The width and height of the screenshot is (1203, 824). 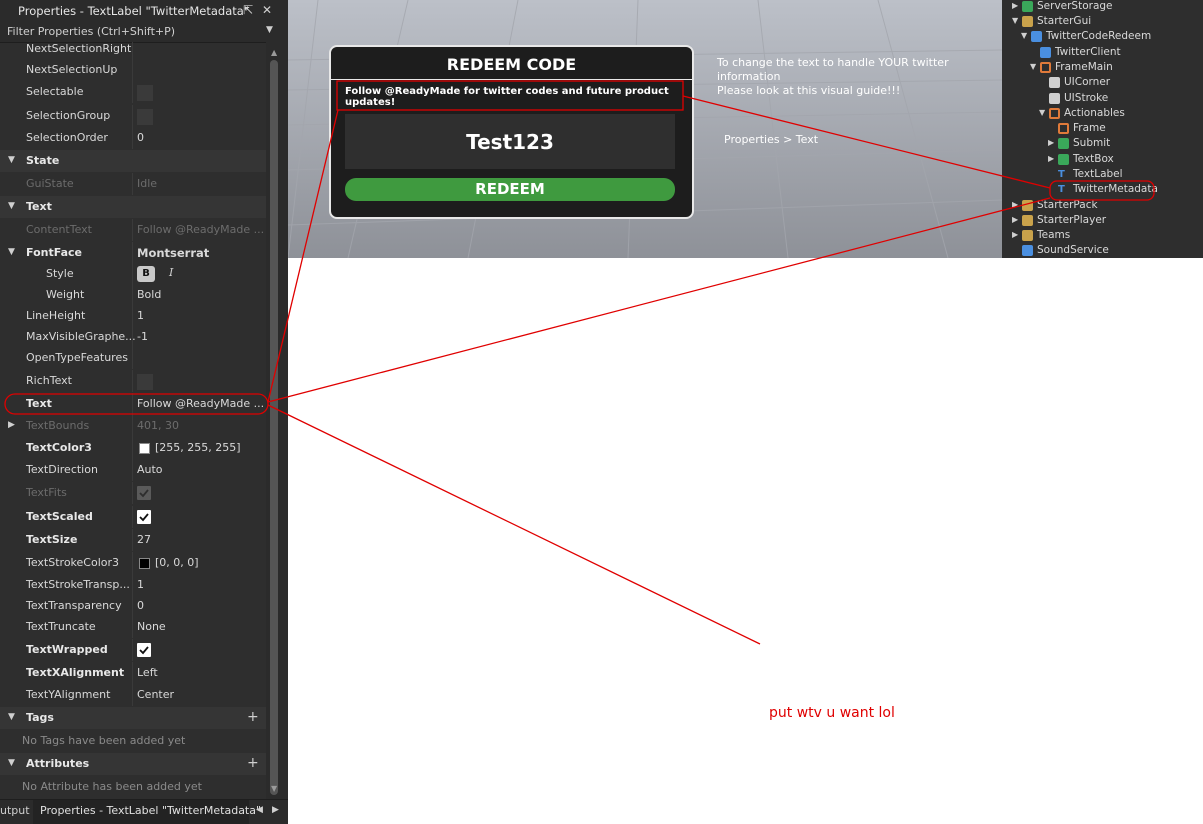 What do you see at coordinates (177, 562) in the screenshot?
I see `property-value: [0, 0, 0]` at bounding box center [177, 562].